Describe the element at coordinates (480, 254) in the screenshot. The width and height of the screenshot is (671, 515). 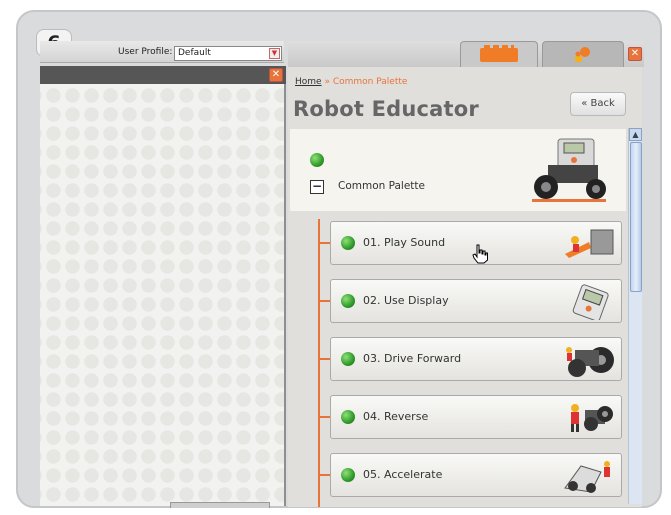
I see `hand-cursor-icon` at that location.